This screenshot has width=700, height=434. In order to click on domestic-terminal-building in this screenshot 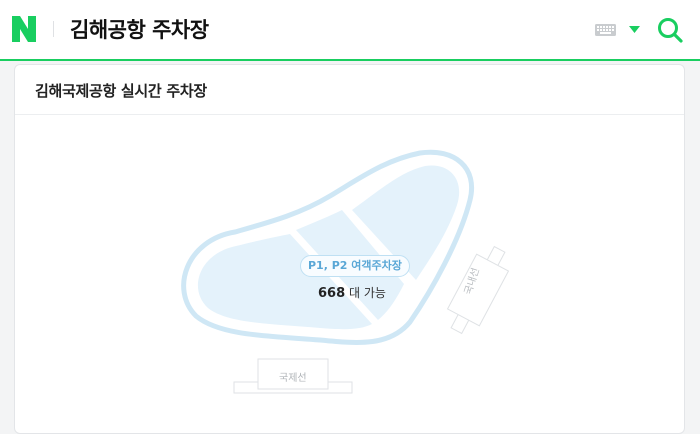, I will do `click(478, 290)`.